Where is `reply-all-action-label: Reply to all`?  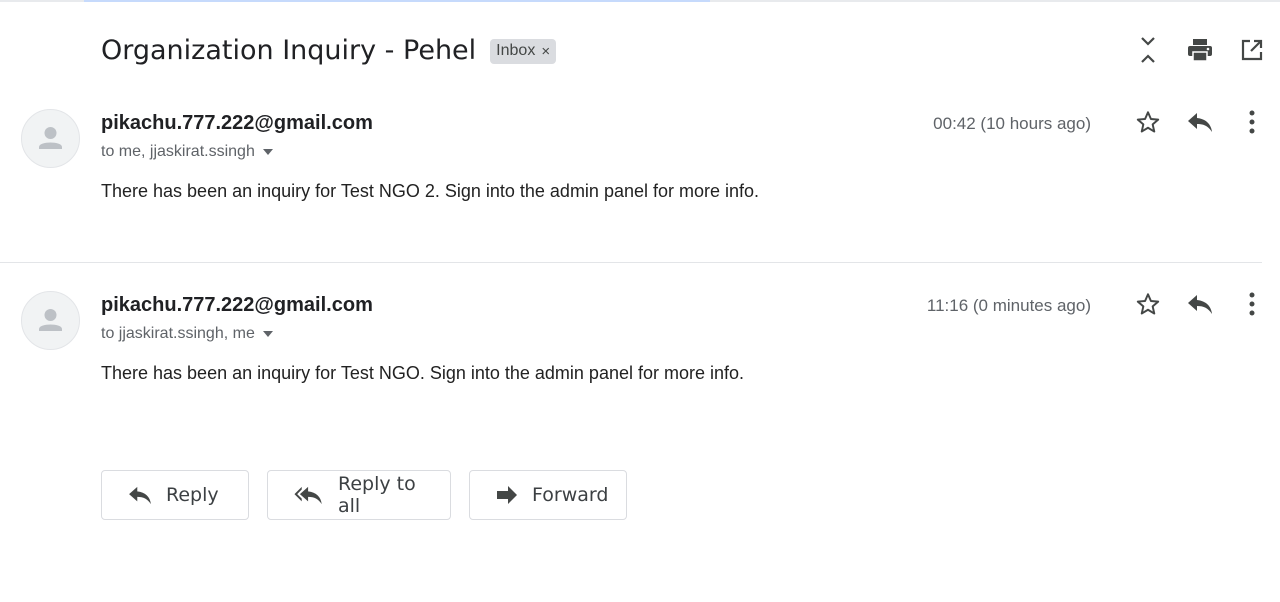 reply-all-action-label: Reply to all is located at coordinates (377, 495).